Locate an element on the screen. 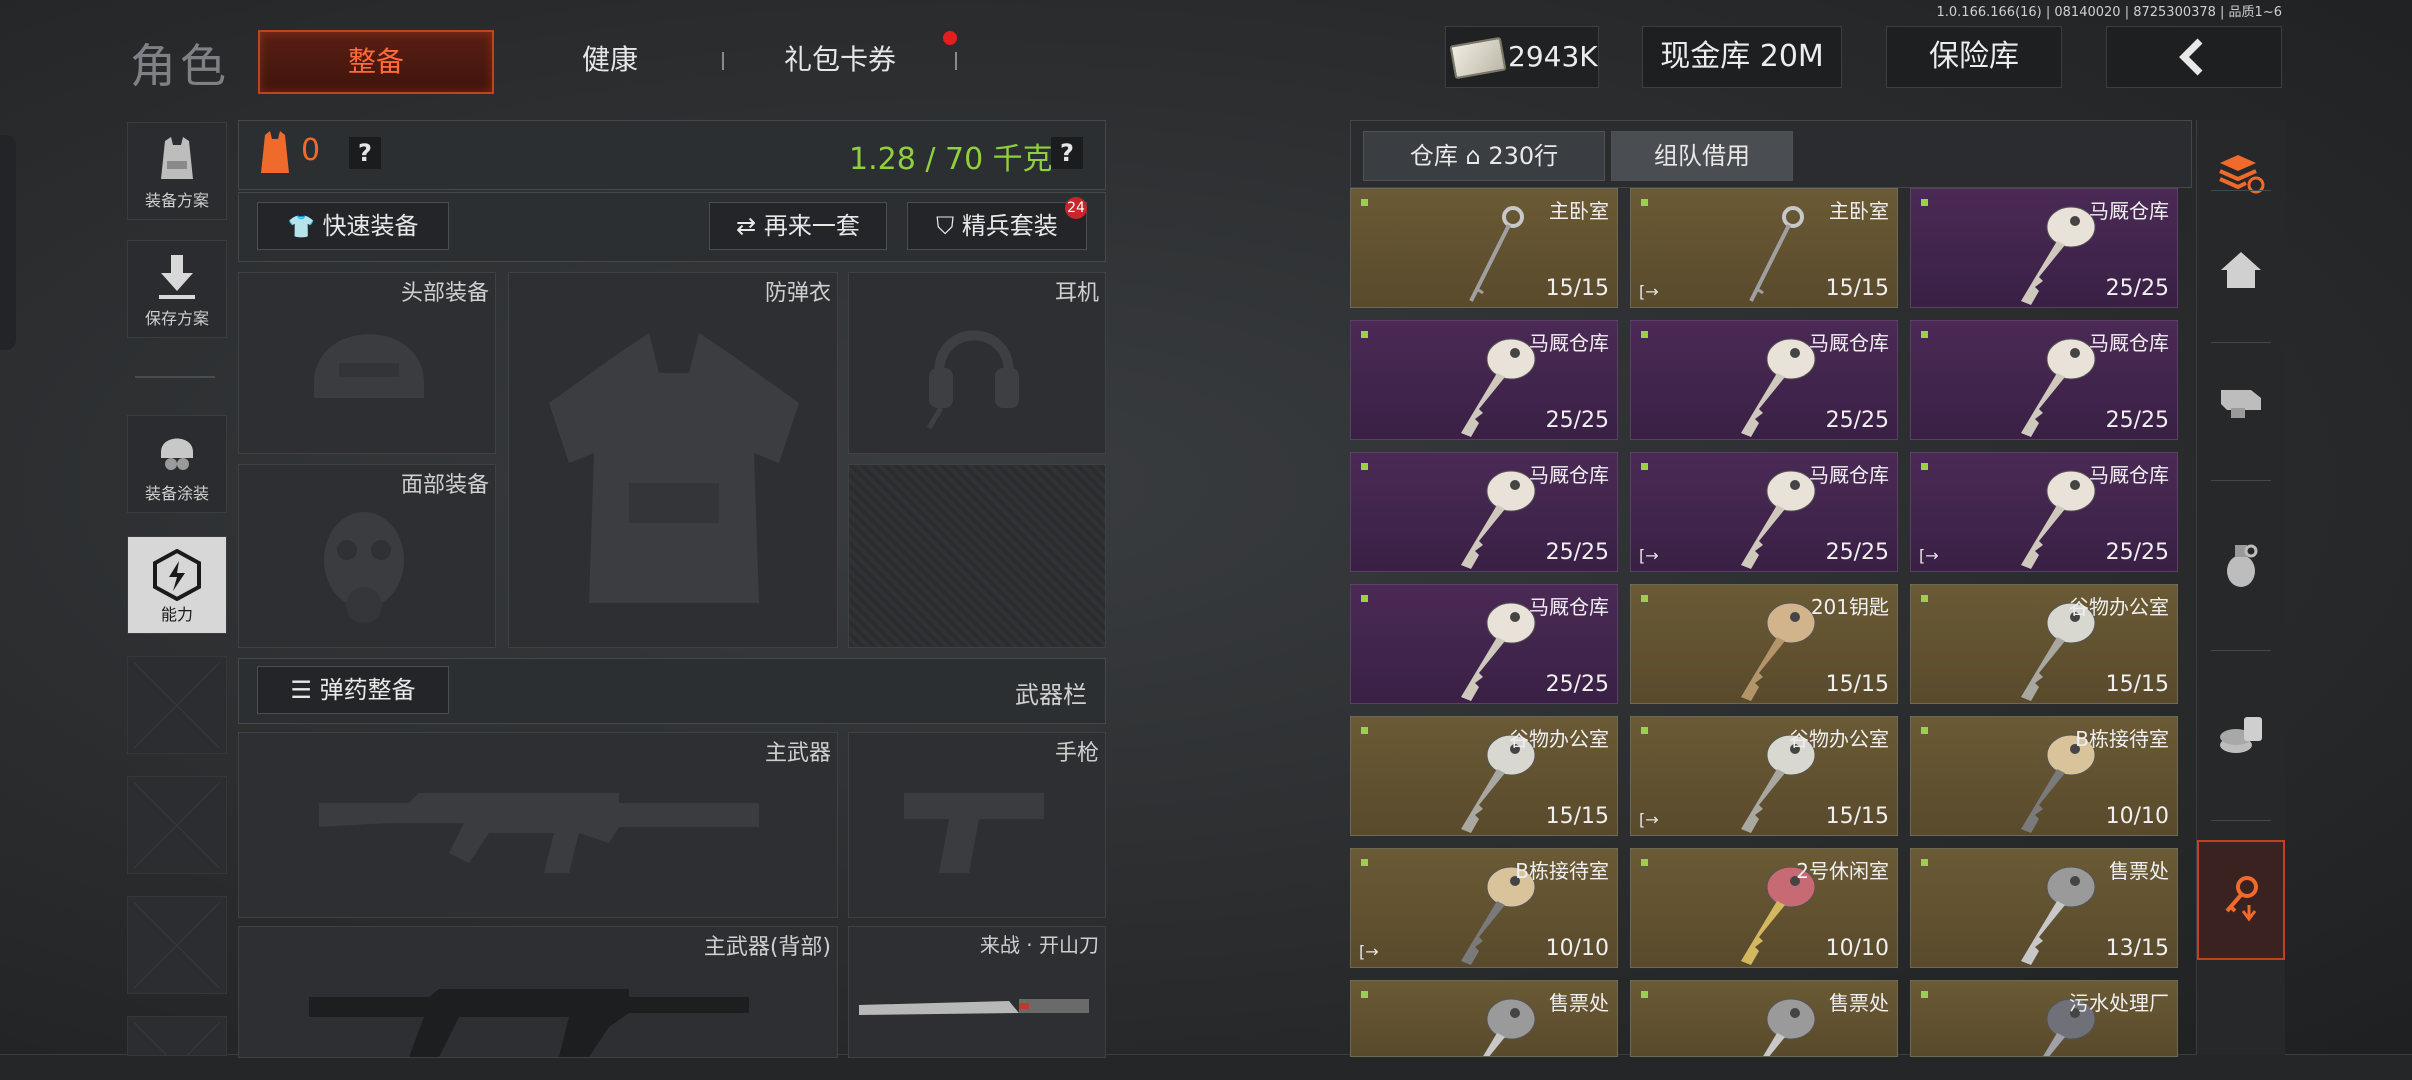 The image size is (2412, 1080). nav-label: 能力 is located at coordinates (176, 614).